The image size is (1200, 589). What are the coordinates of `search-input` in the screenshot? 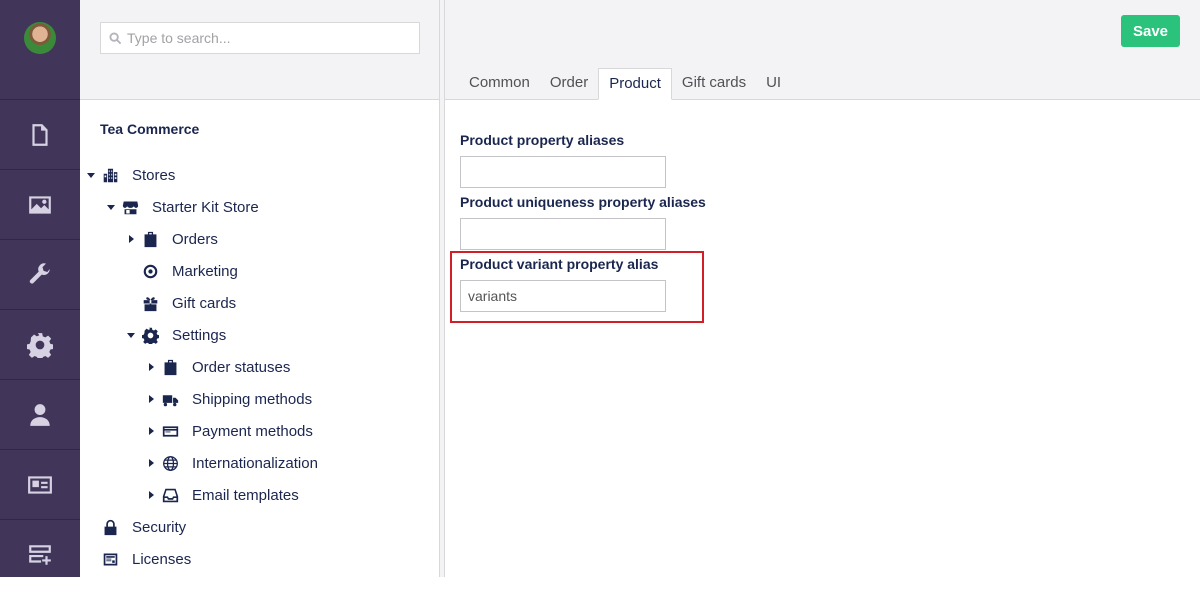 It's located at (272, 38).